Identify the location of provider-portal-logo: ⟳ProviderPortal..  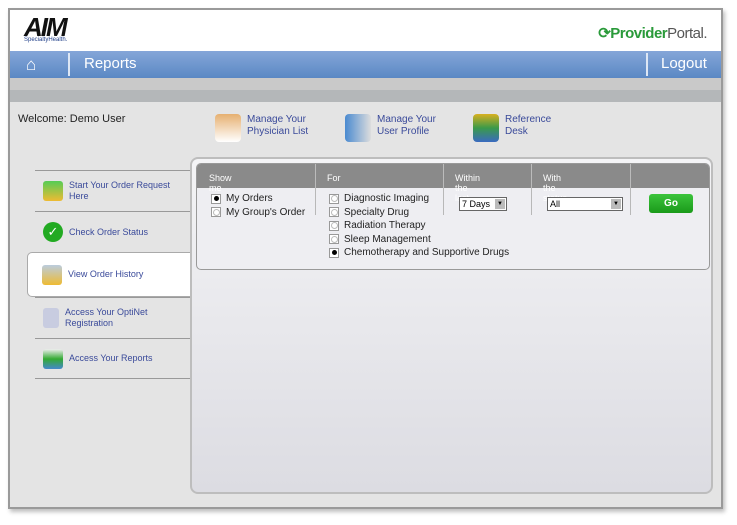
(652, 33).